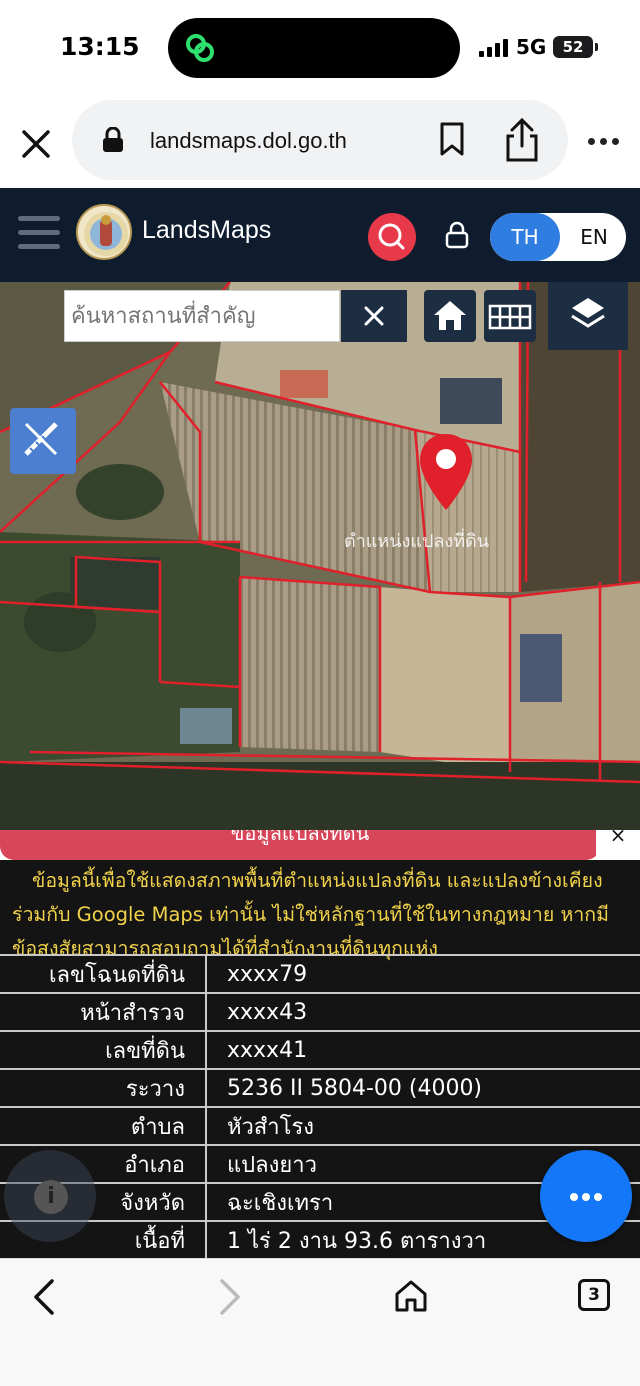 The width and height of the screenshot is (640, 1386). What do you see at coordinates (248, 140) in the screenshot?
I see `url-text: landsmaps.dol.go.th` at bounding box center [248, 140].